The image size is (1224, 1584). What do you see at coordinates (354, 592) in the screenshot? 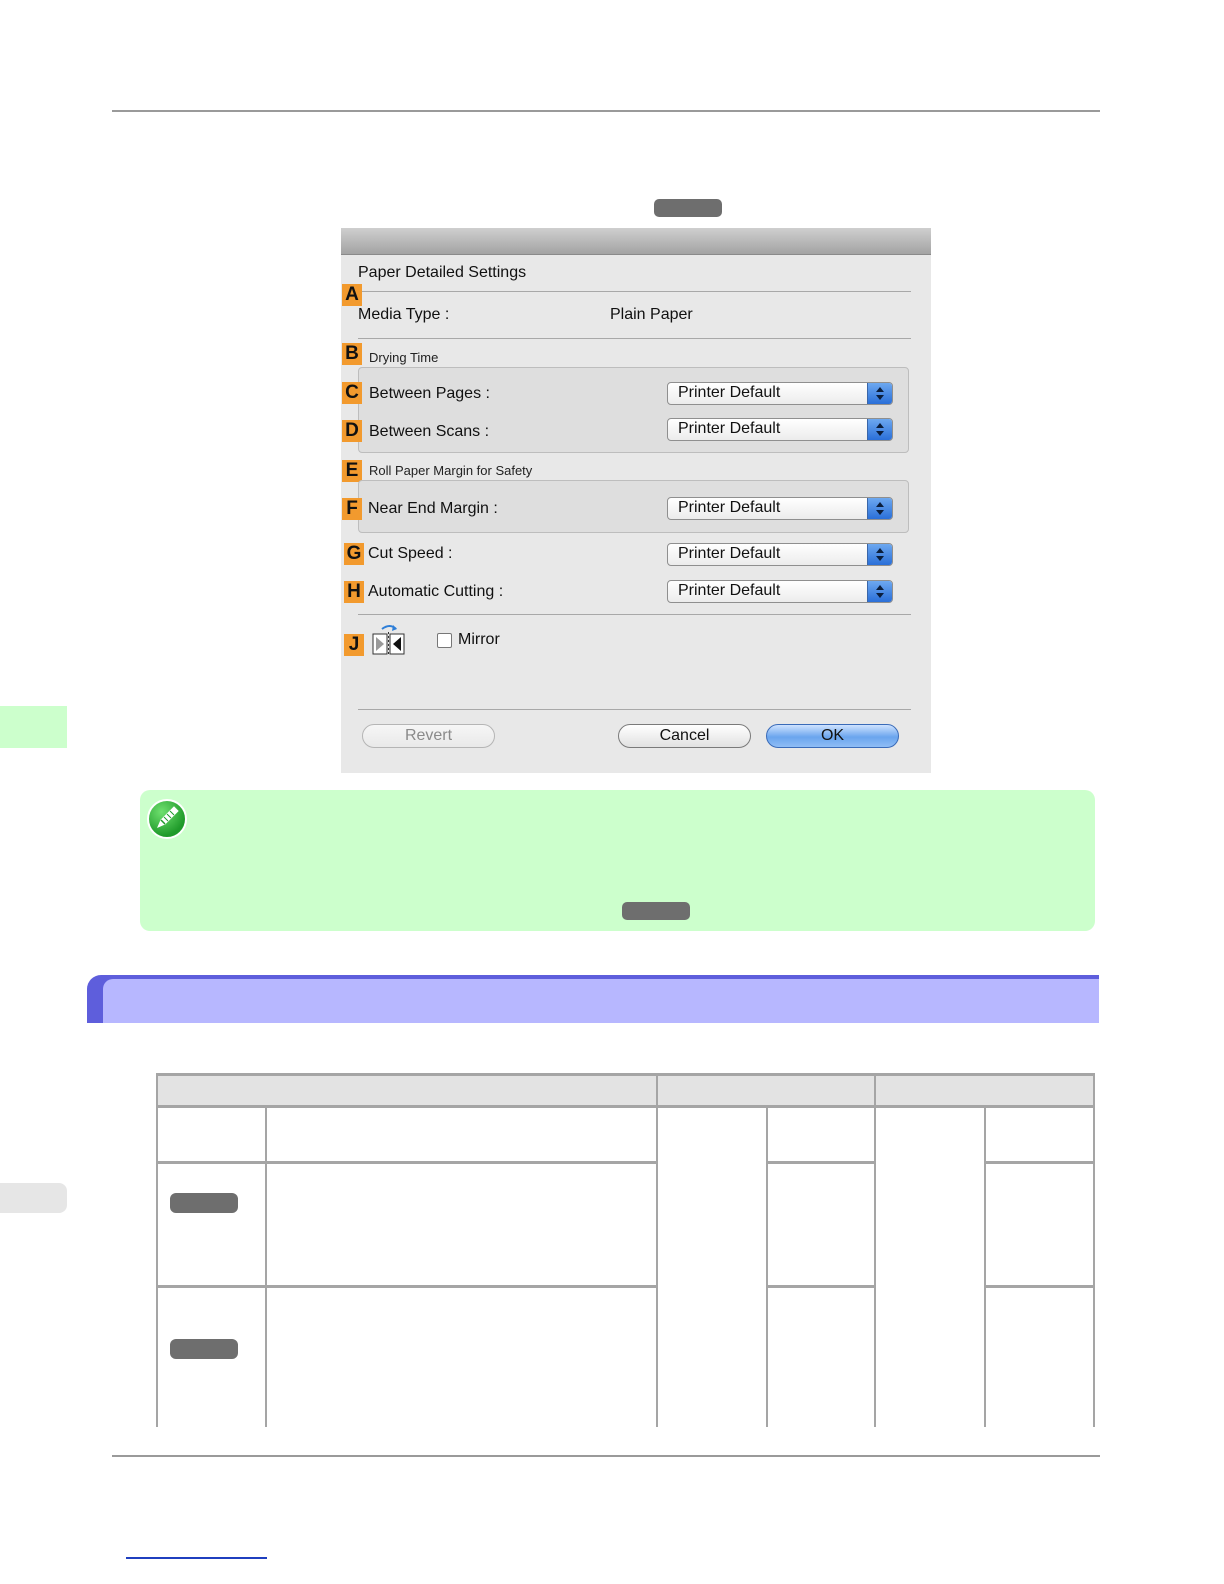
I see `callout-h: H` at bounding box center [354, 592].